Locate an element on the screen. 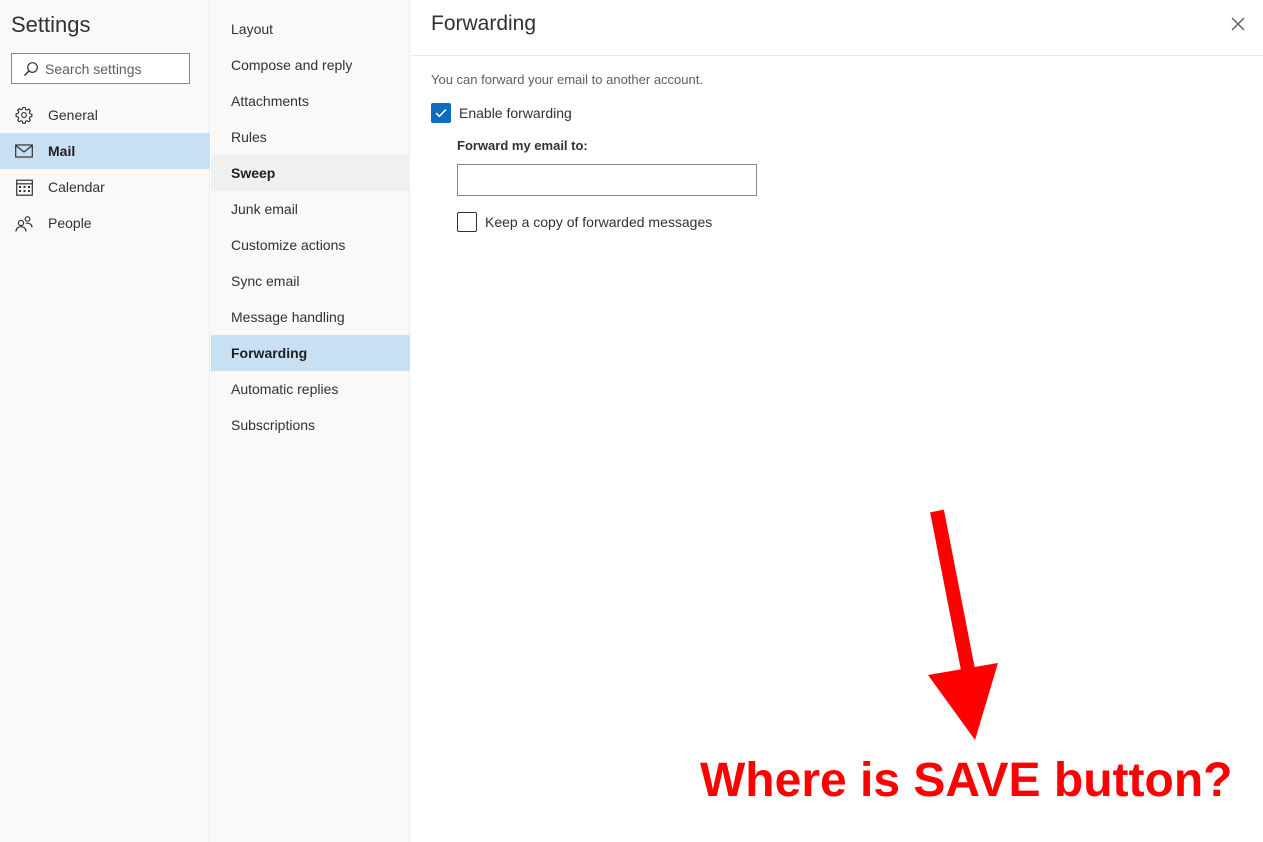 This screenshot has width=1263, height=842. nav-item-forwarding: Forwarding is located at coordinates (310, 353).